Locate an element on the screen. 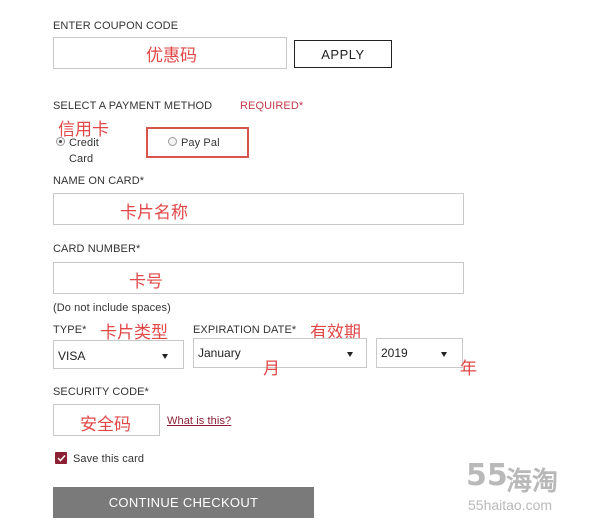 The image size is (595, 520). payment-method-label: SELECT A PAYMENT METHOD is located at coordinates (133, 106).